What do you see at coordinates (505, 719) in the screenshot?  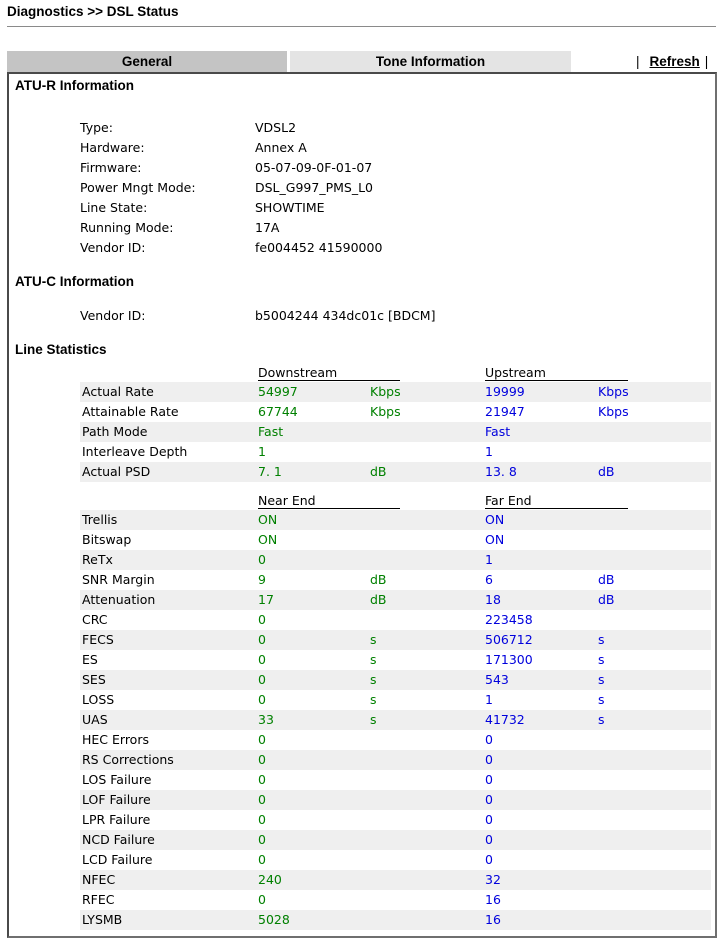 I see `far-value: 41732` at bounding box center [505, 719].